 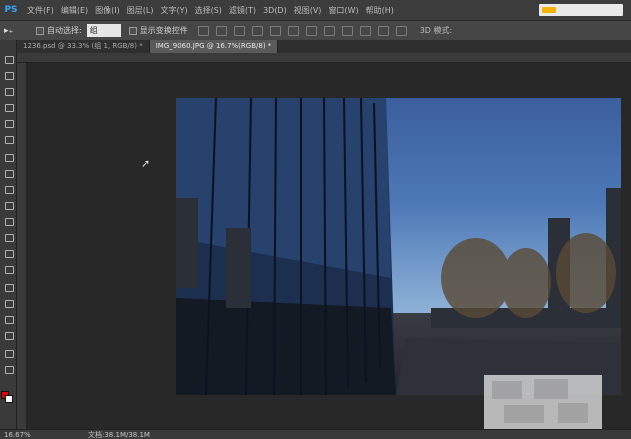 I want to click on tab-document-2: IMG_9060.JPG @ 16.7%(RGB/8) *, so click(x=214, y=46).